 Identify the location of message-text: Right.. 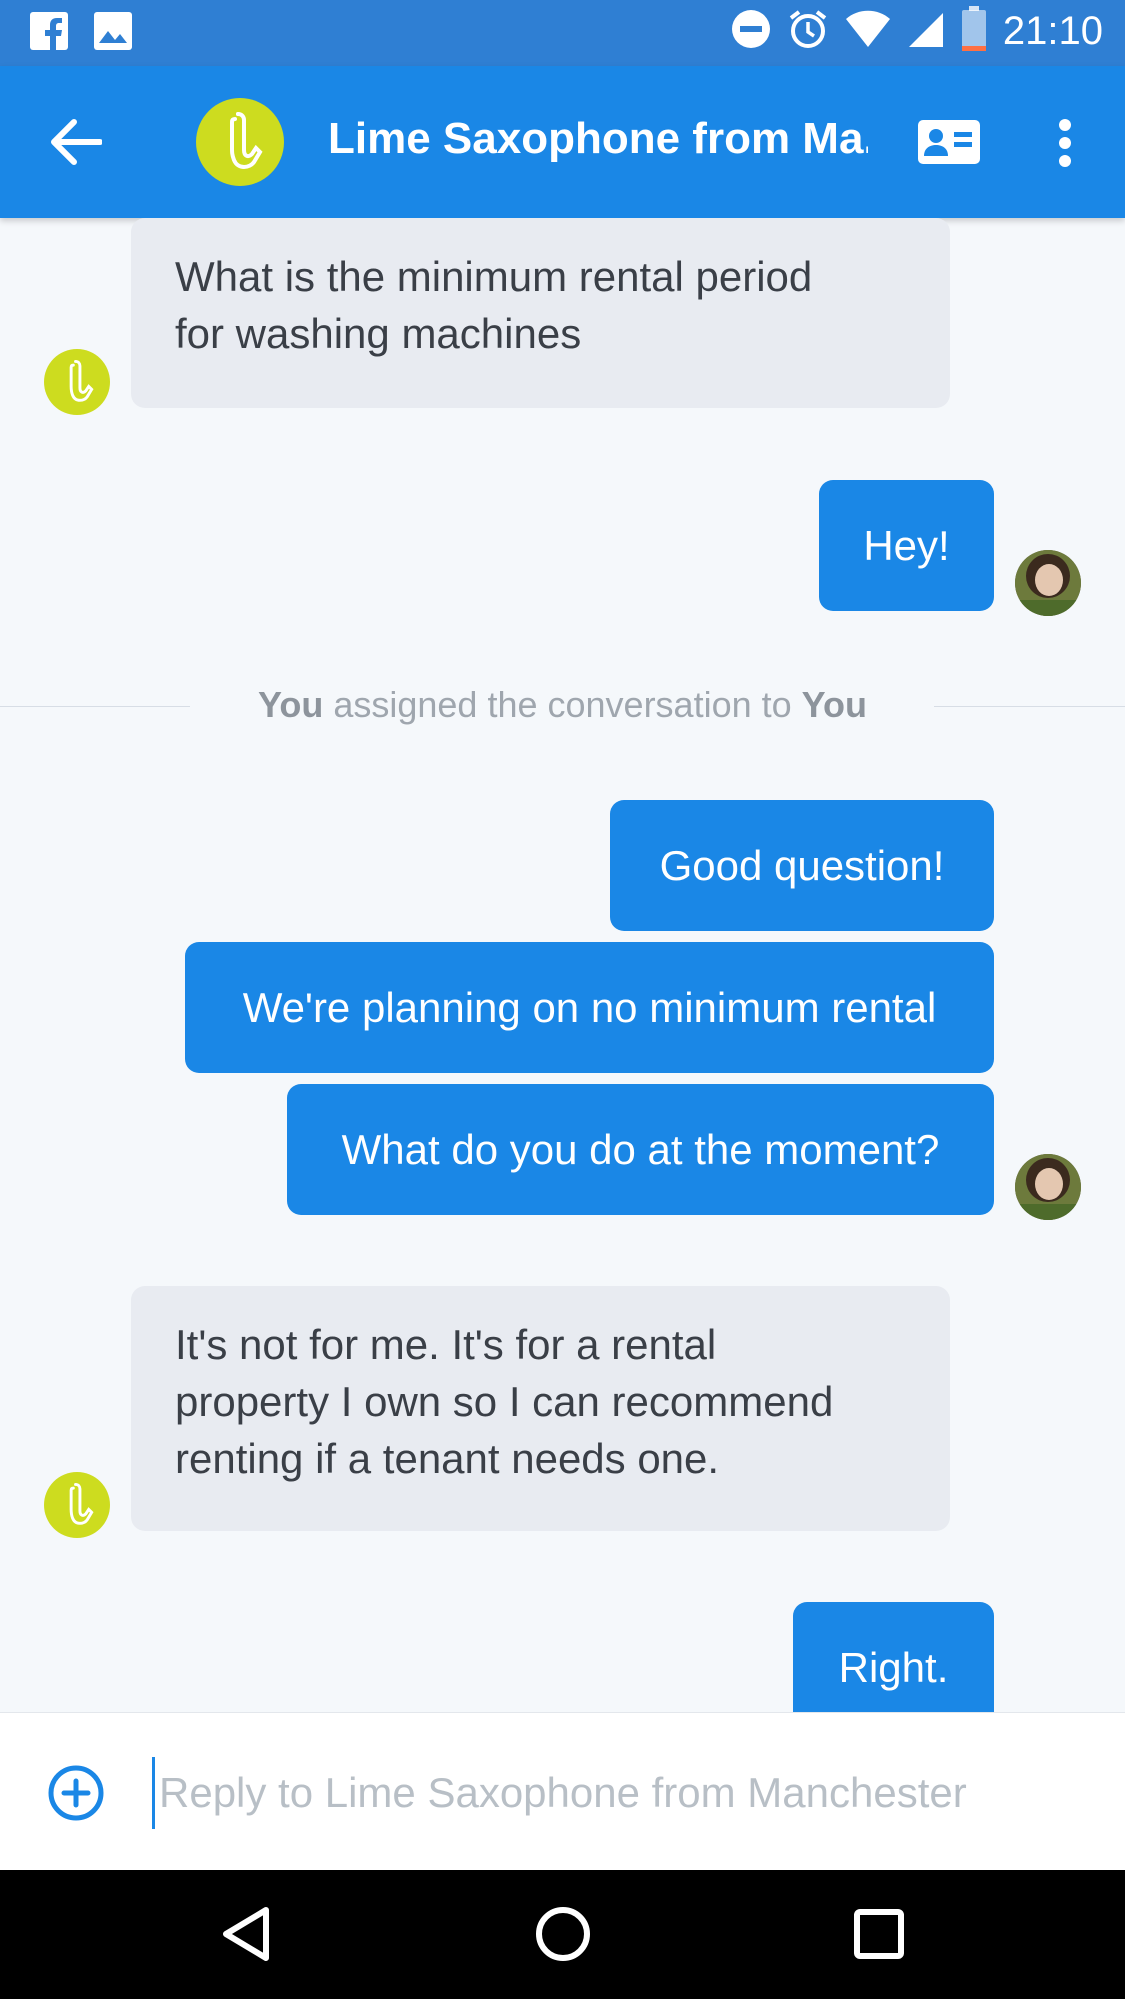
(893, 1667).